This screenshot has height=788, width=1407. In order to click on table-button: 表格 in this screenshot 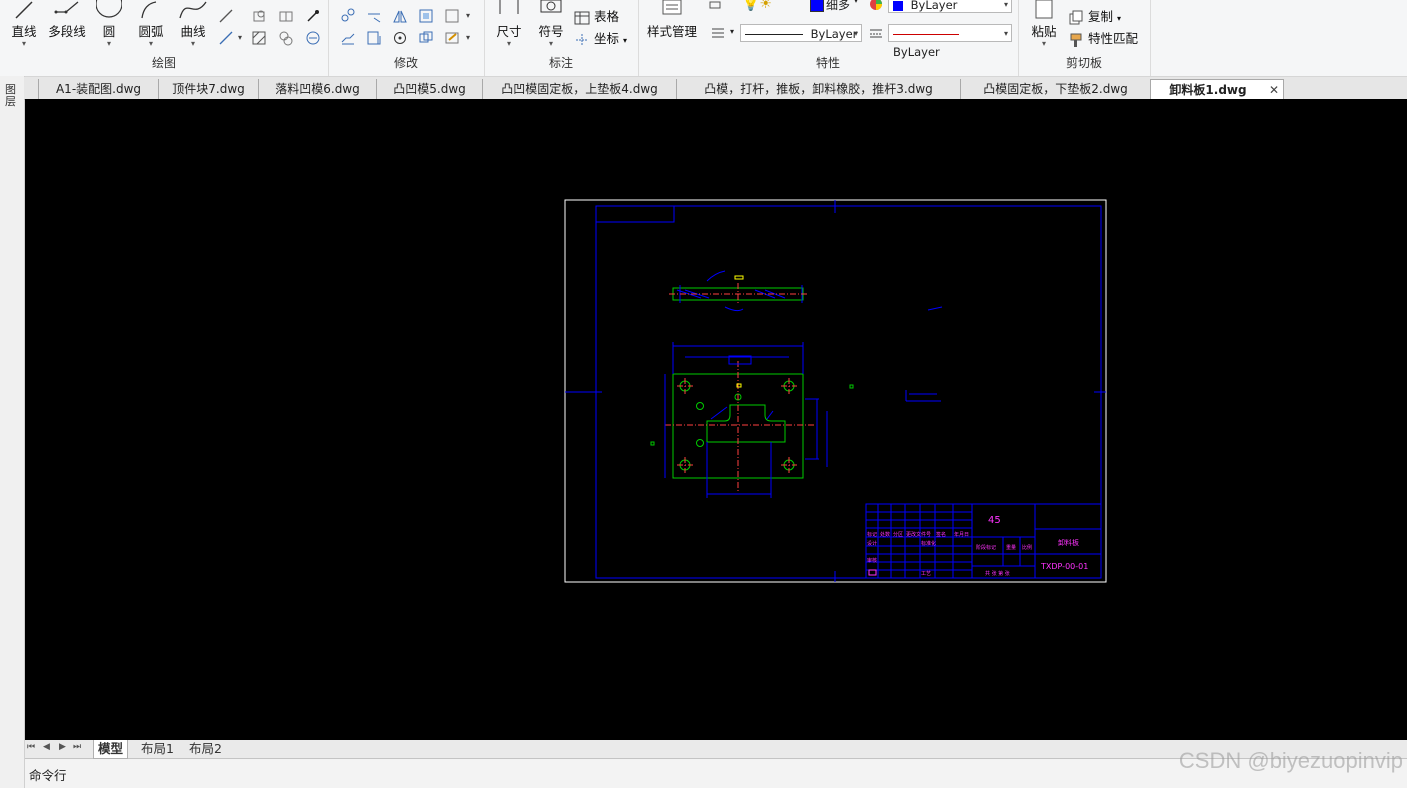, I will do `click(596, 16)`.